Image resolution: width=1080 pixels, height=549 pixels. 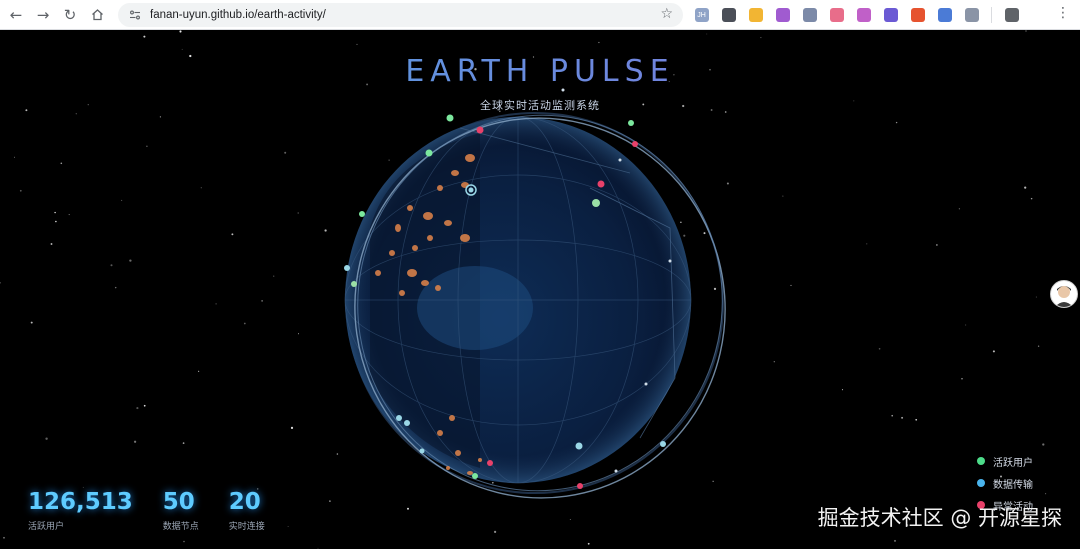 I want to click on bookmark-extension-icon, so click(x=890, y=15).